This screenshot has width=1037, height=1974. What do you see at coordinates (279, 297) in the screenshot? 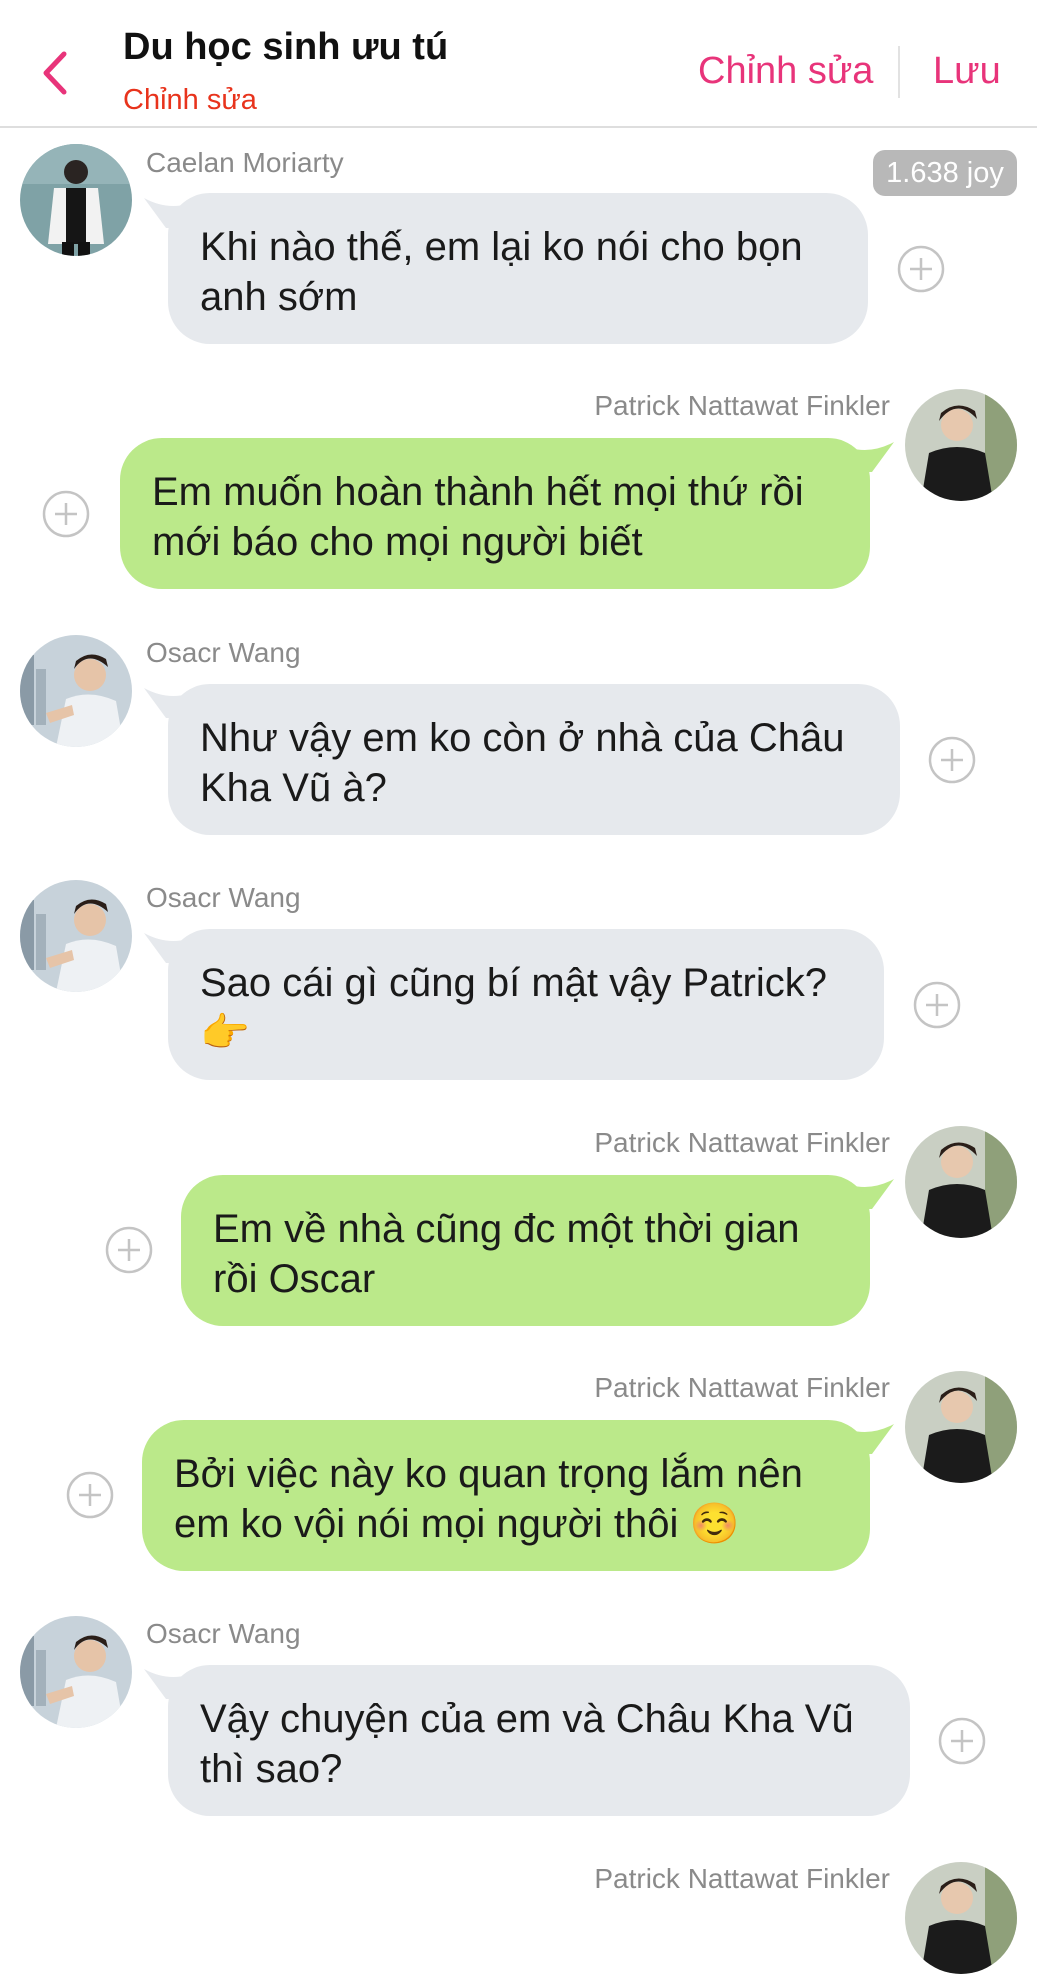
I see `message-text-line: anh sớm` at bounding box center [279, 297].